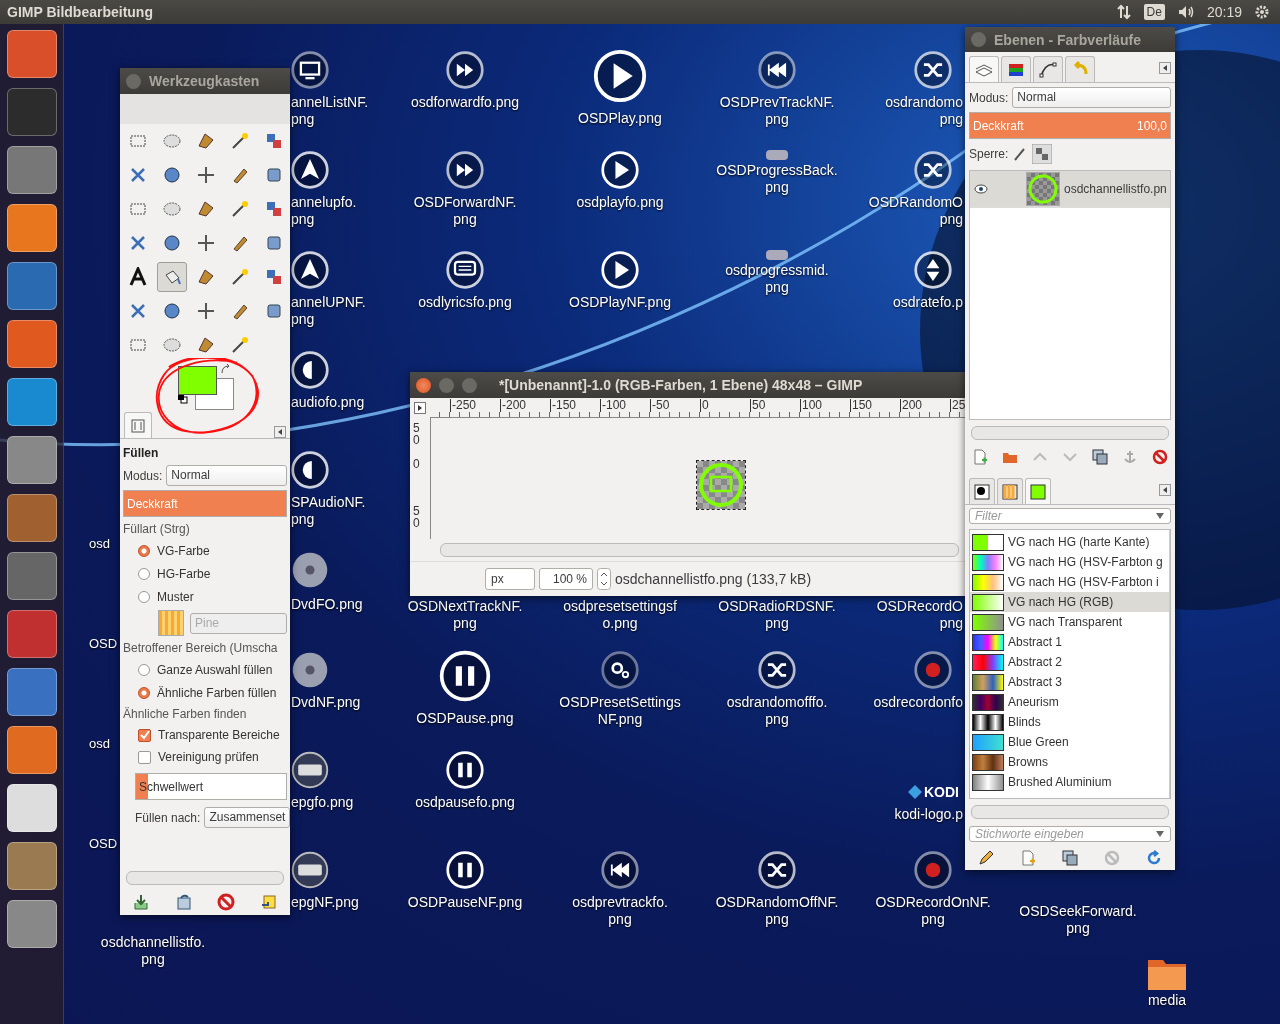 This screenshot has height=1024, width=1280. What do you see at coordinates (247, 817) in the screenshot?
I see `fill-by-dropdown: Zusammenset` at bounding box center [247, 817].